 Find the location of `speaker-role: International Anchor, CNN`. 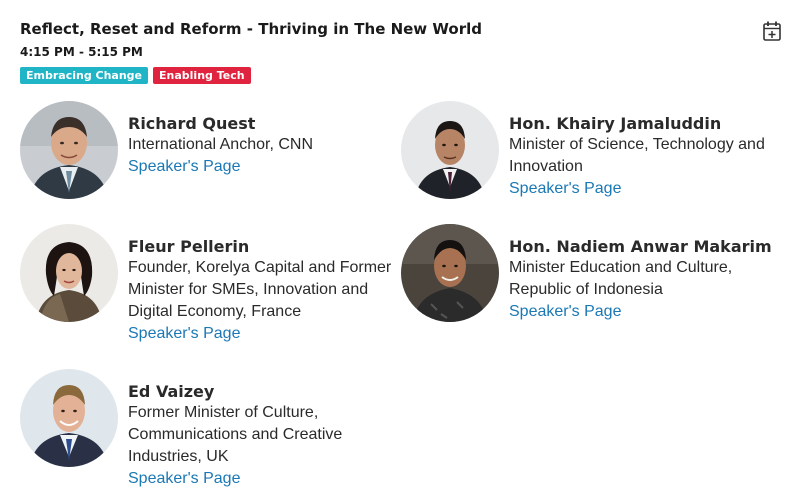

speaker-role: International Anchor, CNN is located at coordinates (220, 144).